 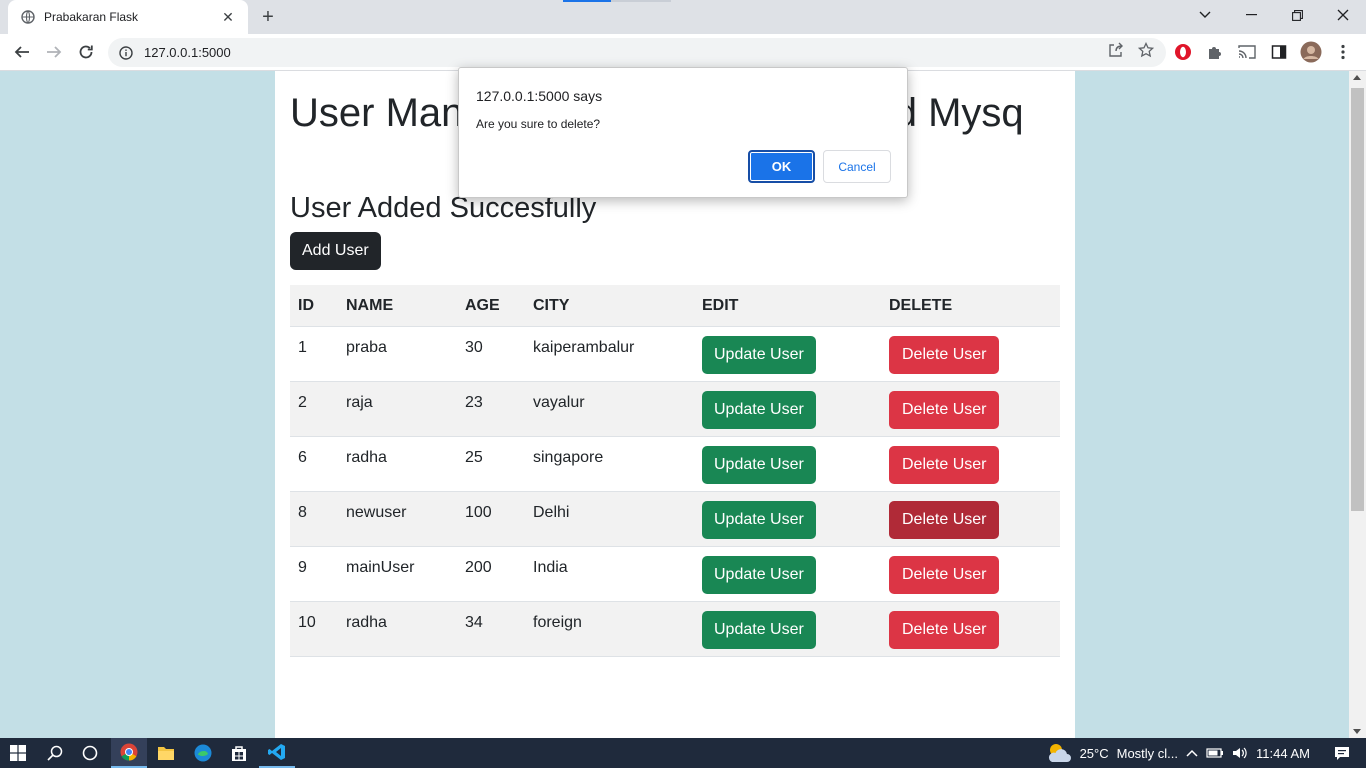 What do you see at coordinates (1251, 15) in the screenshot?
I see `minimize-button` at bounding box center [1251, 15].